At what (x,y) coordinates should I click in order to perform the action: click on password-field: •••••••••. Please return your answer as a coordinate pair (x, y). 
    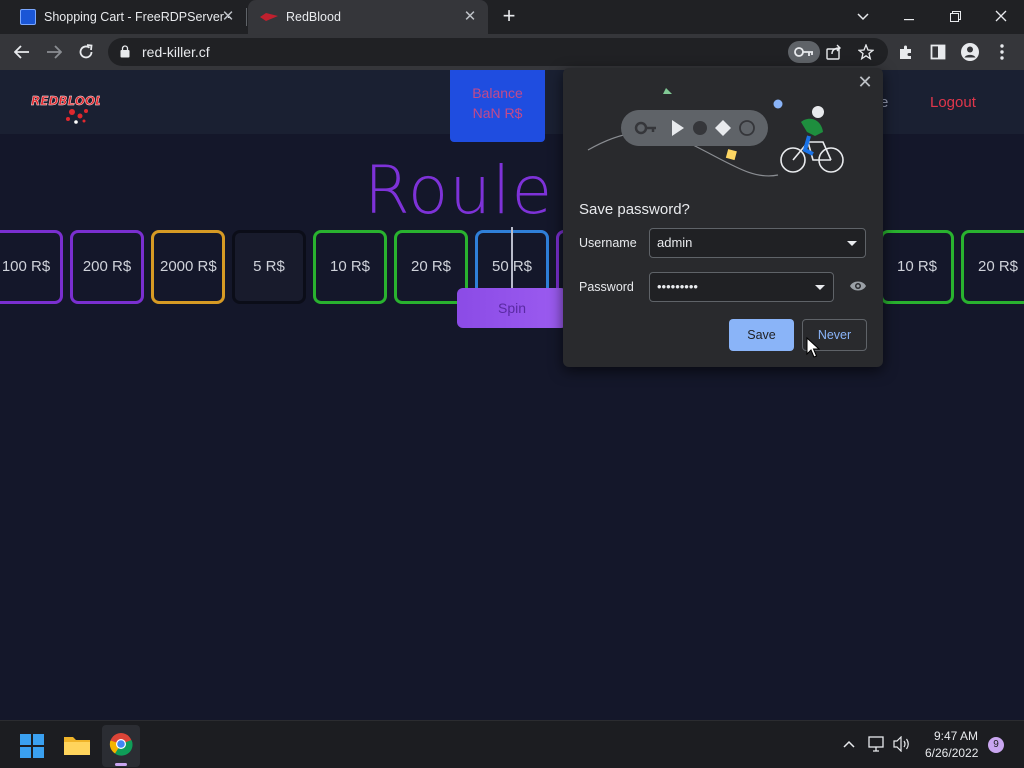
    Looking at the image, I should click on (741, 287).